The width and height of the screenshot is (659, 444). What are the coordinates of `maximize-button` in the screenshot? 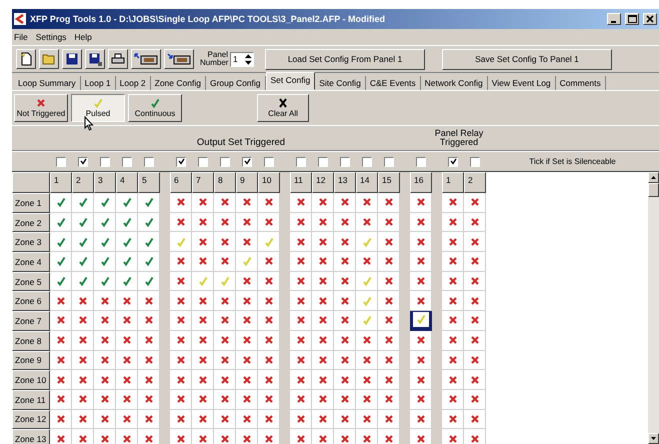 It's located at (632, 19).